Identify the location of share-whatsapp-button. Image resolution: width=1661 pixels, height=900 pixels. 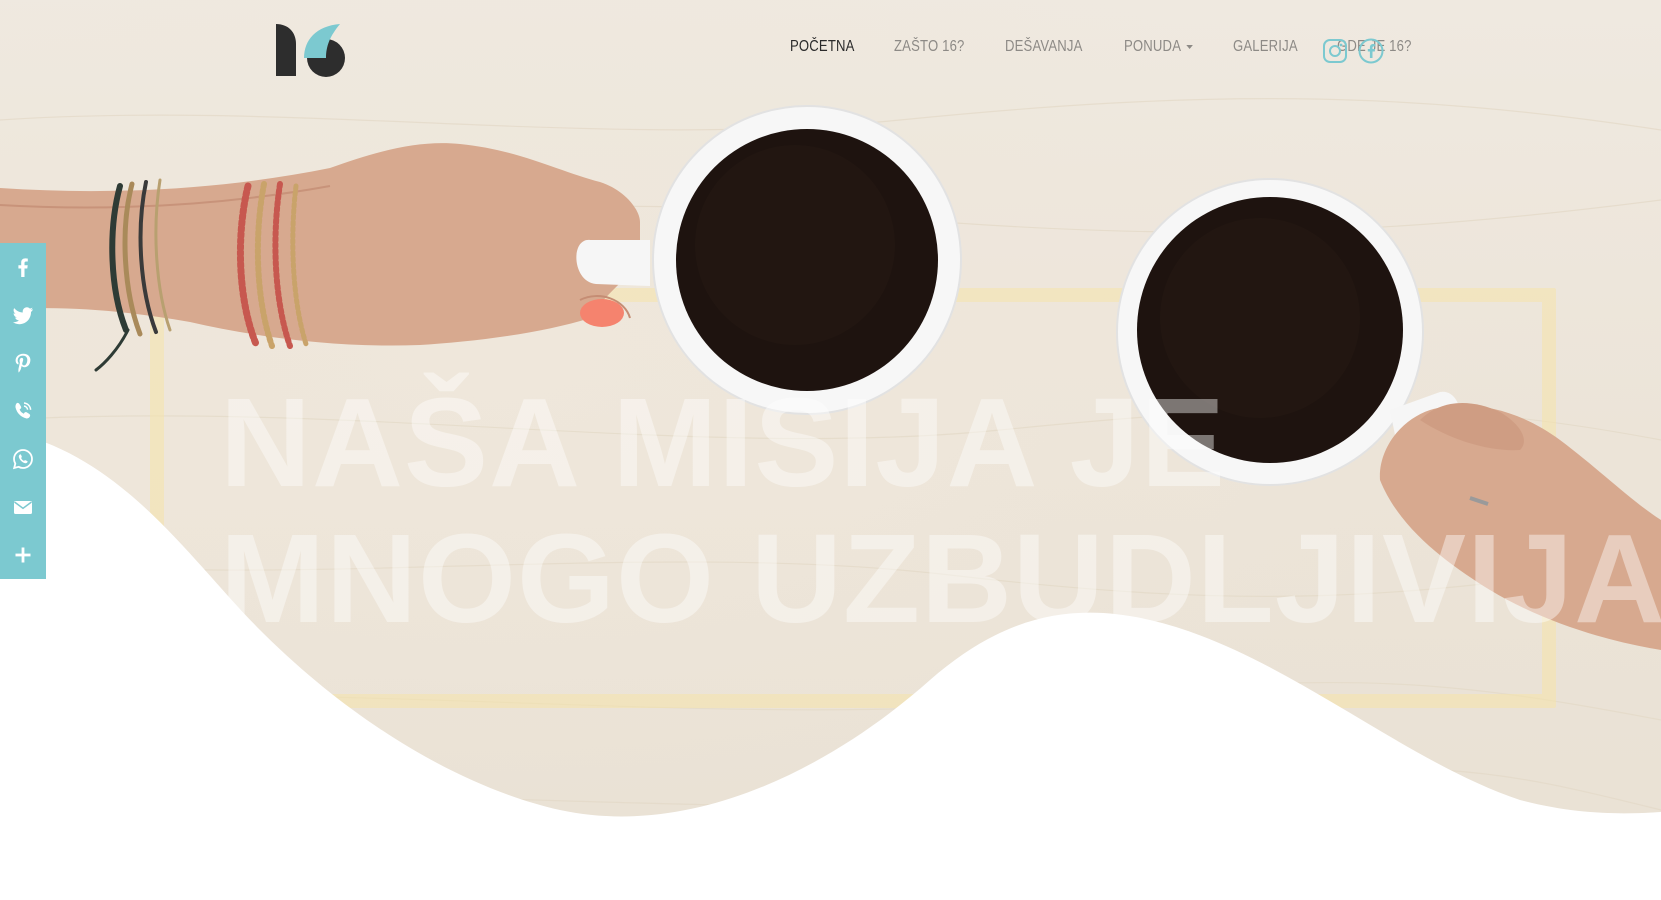
(23, 459).